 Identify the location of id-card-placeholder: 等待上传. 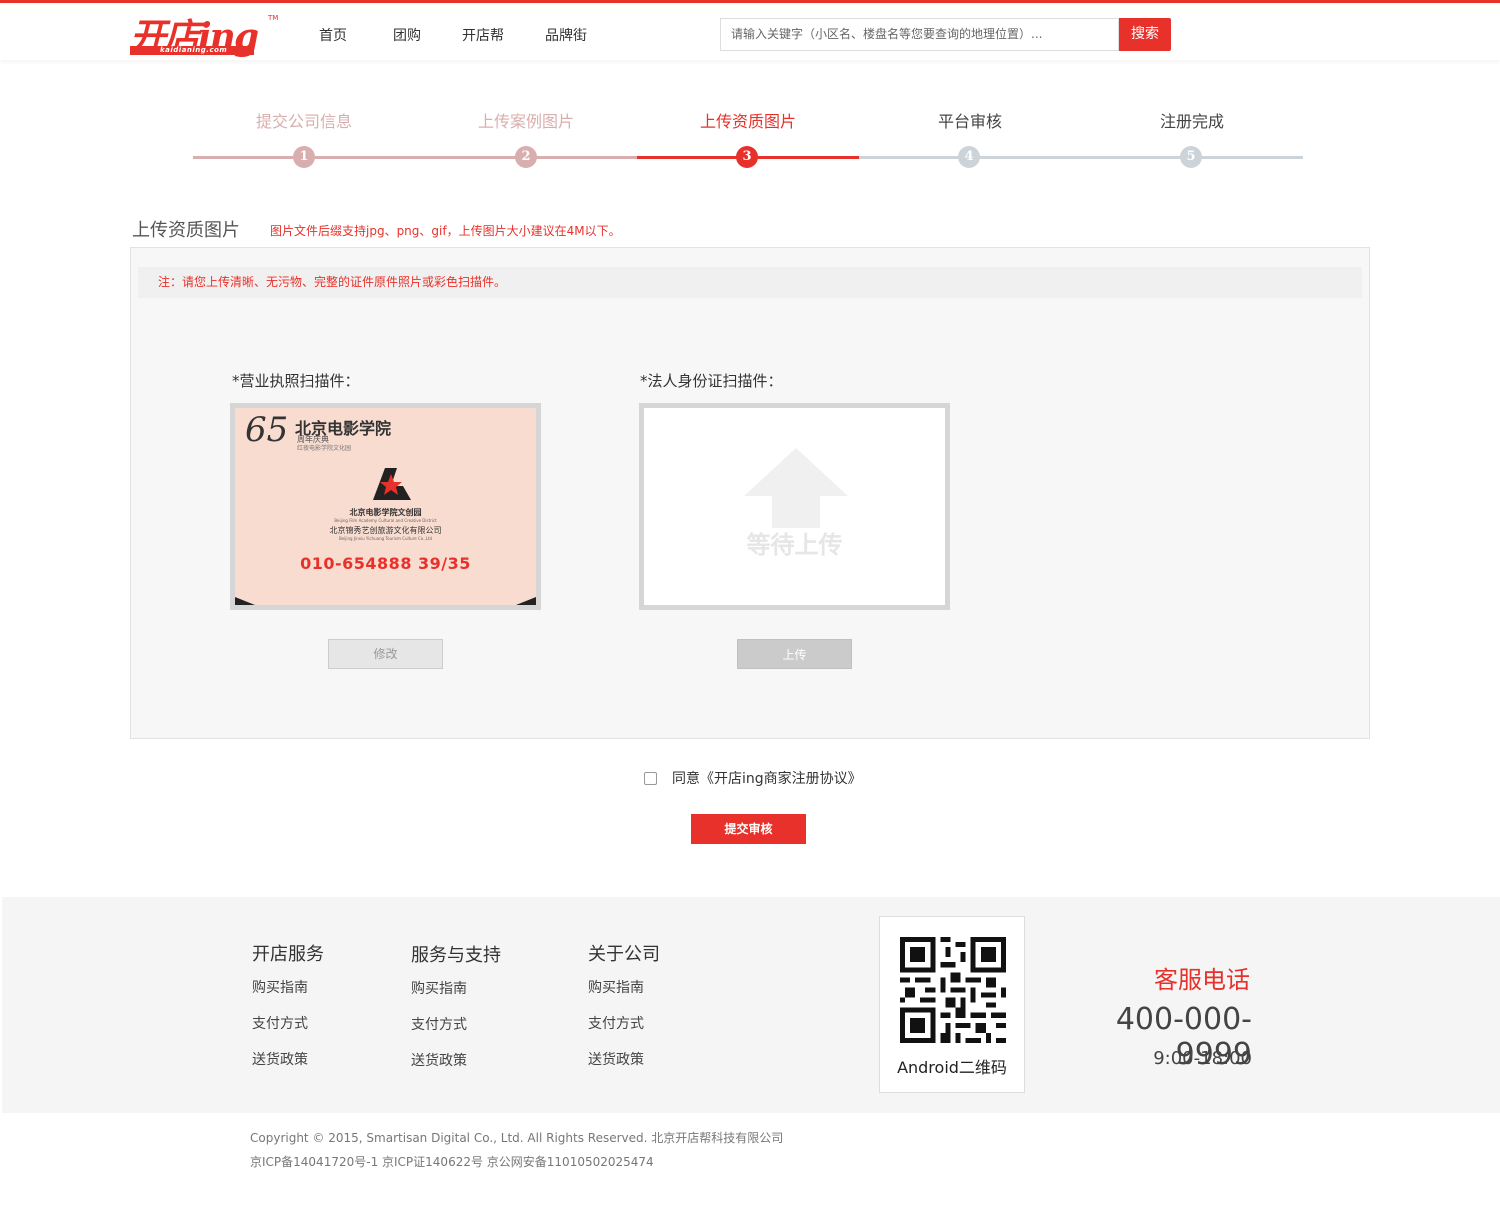
(794, 506).